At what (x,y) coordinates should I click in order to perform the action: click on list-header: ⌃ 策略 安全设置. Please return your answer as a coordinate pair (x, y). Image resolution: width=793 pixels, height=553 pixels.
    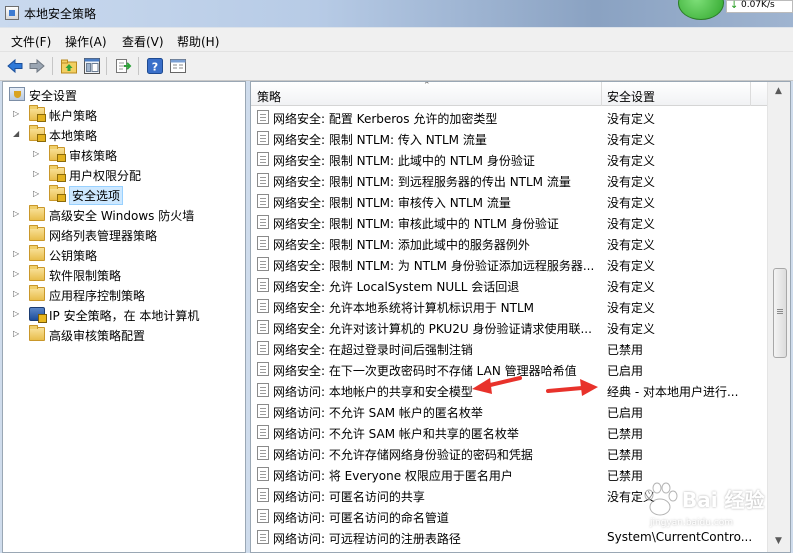
    Looking at the image, I should click on (509, 94).